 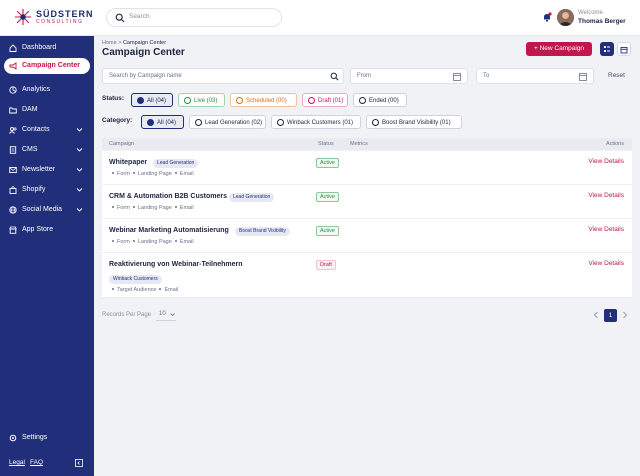 What do you see at coordinates (128, 162) in the screenshot?
I see `campaign-name: Whitepaper` at bounding box center [128, 162].